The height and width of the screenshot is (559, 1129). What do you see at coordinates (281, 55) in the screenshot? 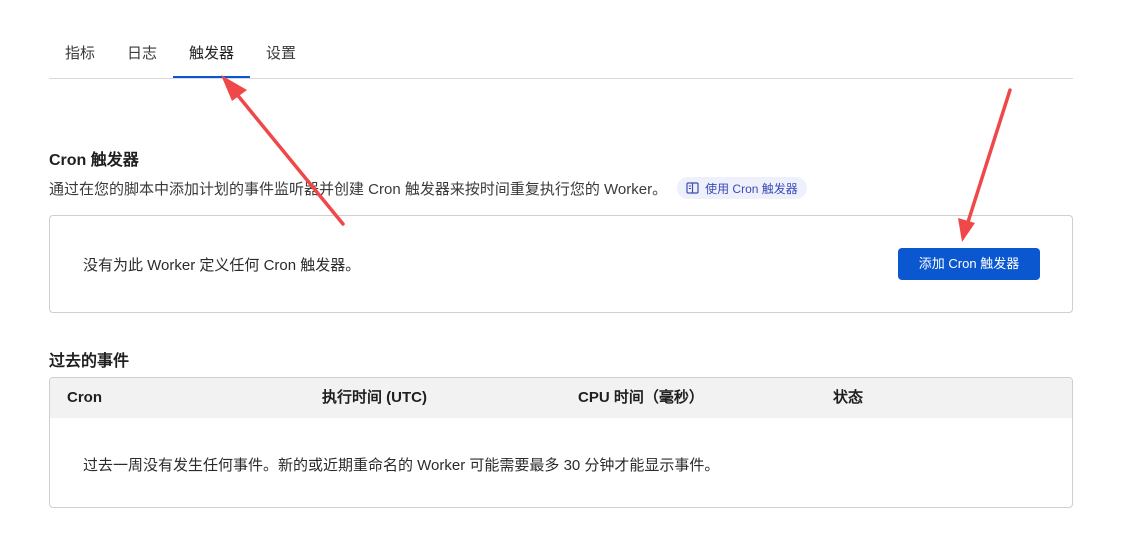
I see `tab-settings: 设置` at bounding box center [281, 55].